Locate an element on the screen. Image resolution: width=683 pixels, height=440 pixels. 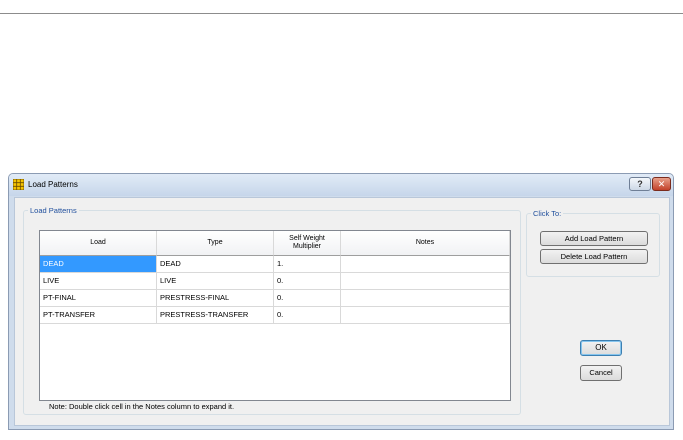
window-title: Load Patterns is located at coordinates (53, 184).